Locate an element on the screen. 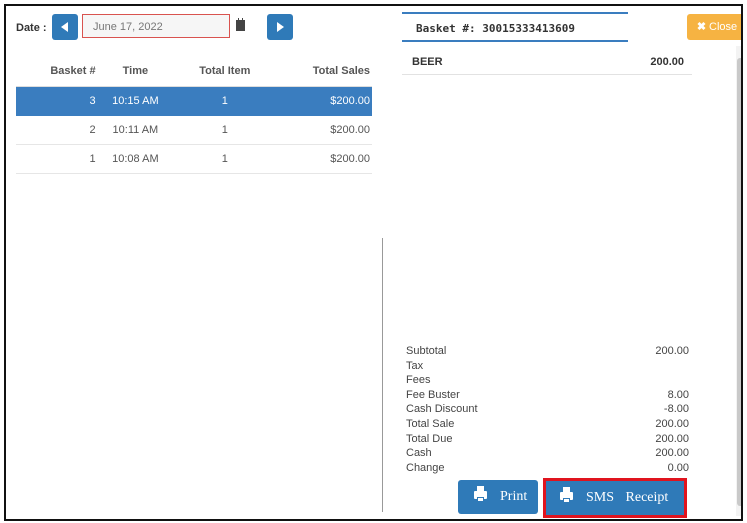  summary-value: 0.00 is located at coordinates (678, 467).